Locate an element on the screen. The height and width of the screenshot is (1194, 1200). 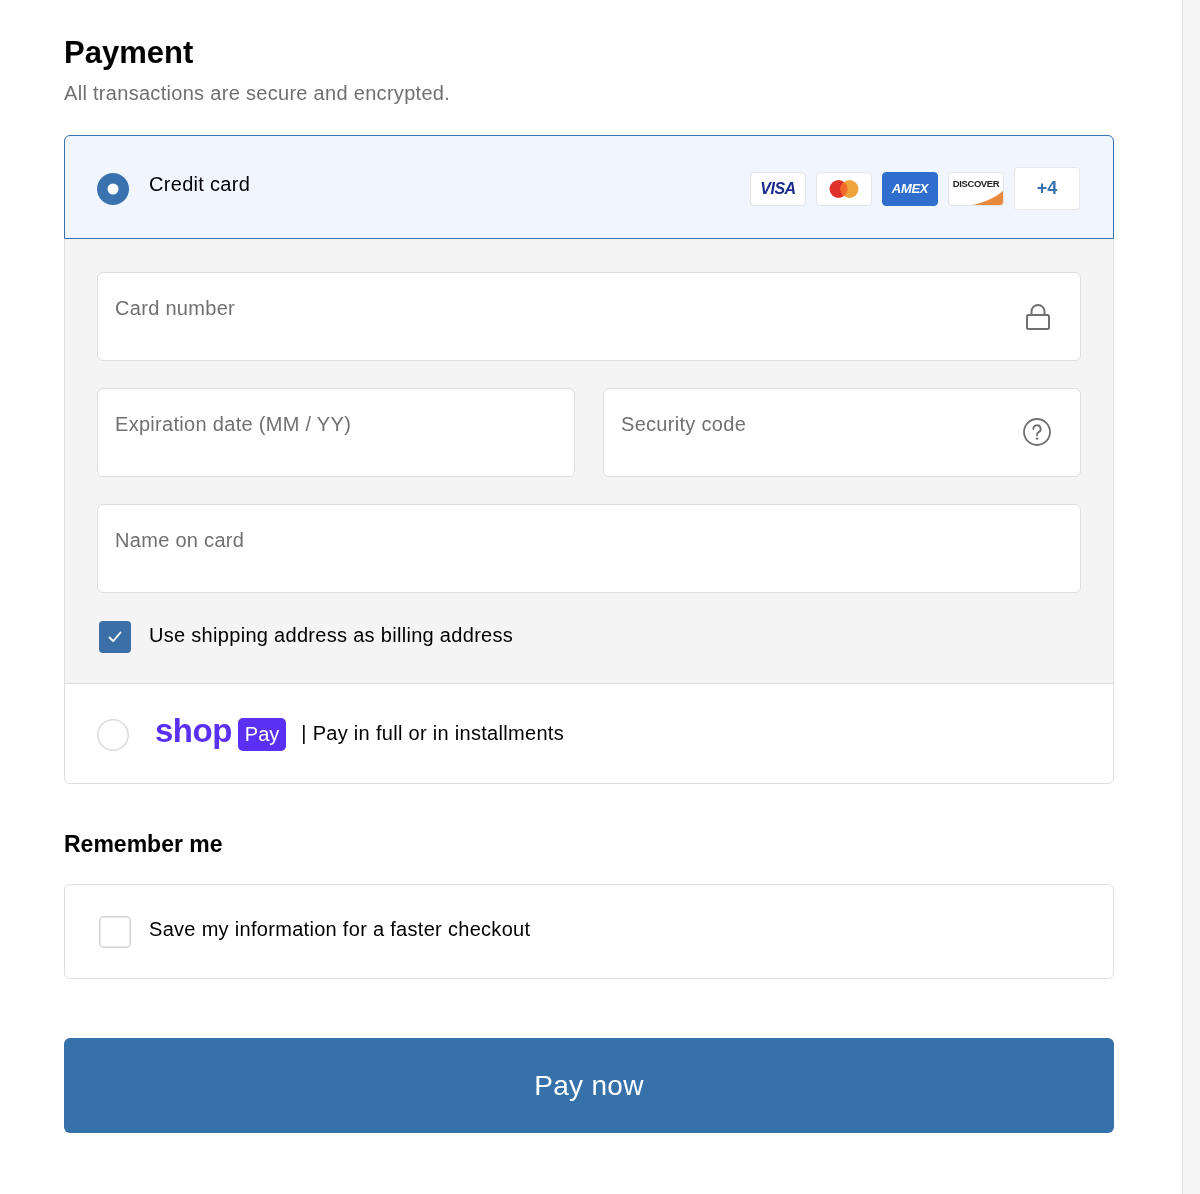
card-number-field: Card number is located at coordinates (589, 316).